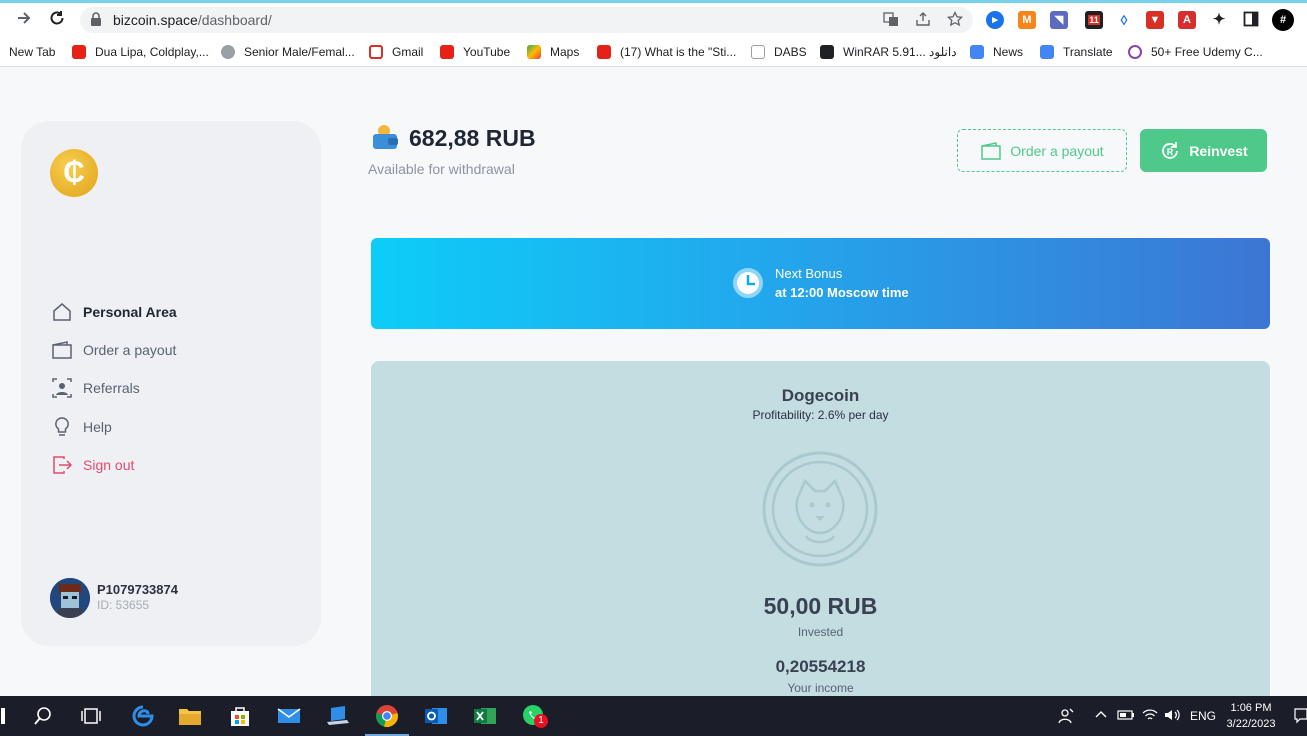 Image resolution: width=1307 pixels, height=736 pixels. Describe the element at coordinates (234, 20) in the screenshot. I see `url-path: /dashboard/` at that location.